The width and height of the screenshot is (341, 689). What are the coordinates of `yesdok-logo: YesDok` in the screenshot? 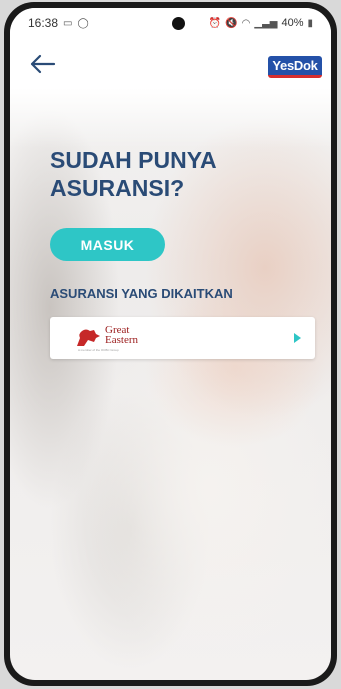 It's located at (295, 67).